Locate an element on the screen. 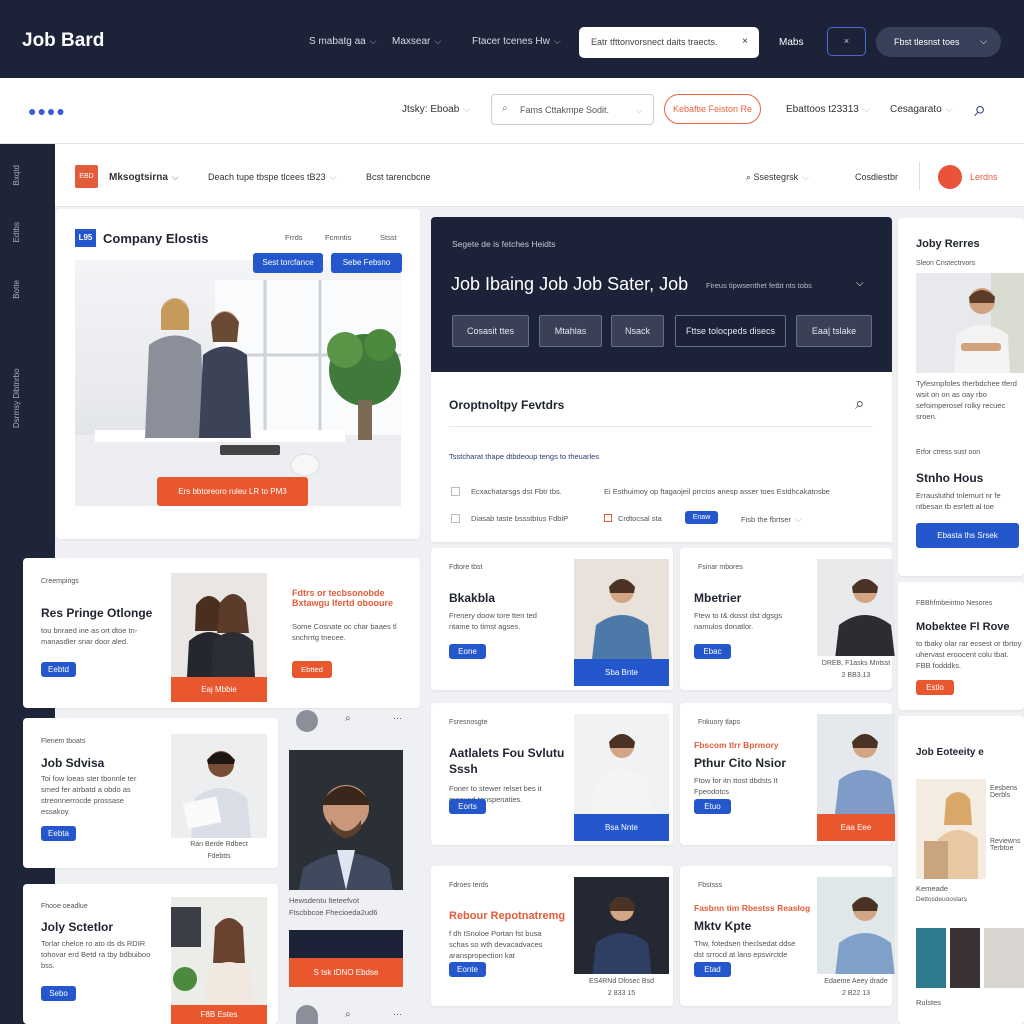 This screenshot has width=1024, height=1024. gallery-title: Job Eoteeity e is located at coordinates (950, 752).